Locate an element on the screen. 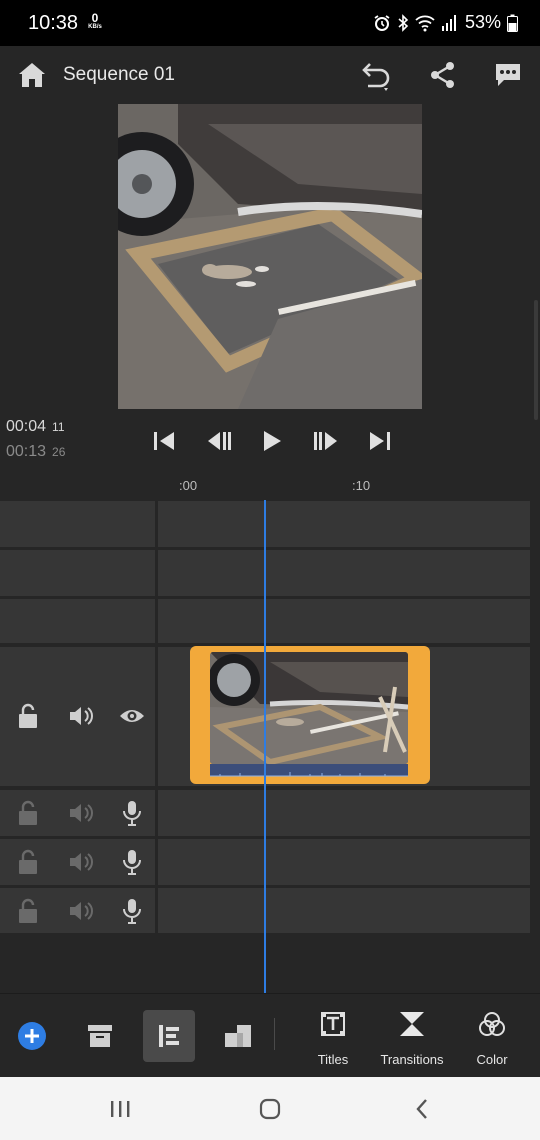 This screenshot has height=1140, width=540. ruler-tick-10: :10 is located at coordinates (361, 485).